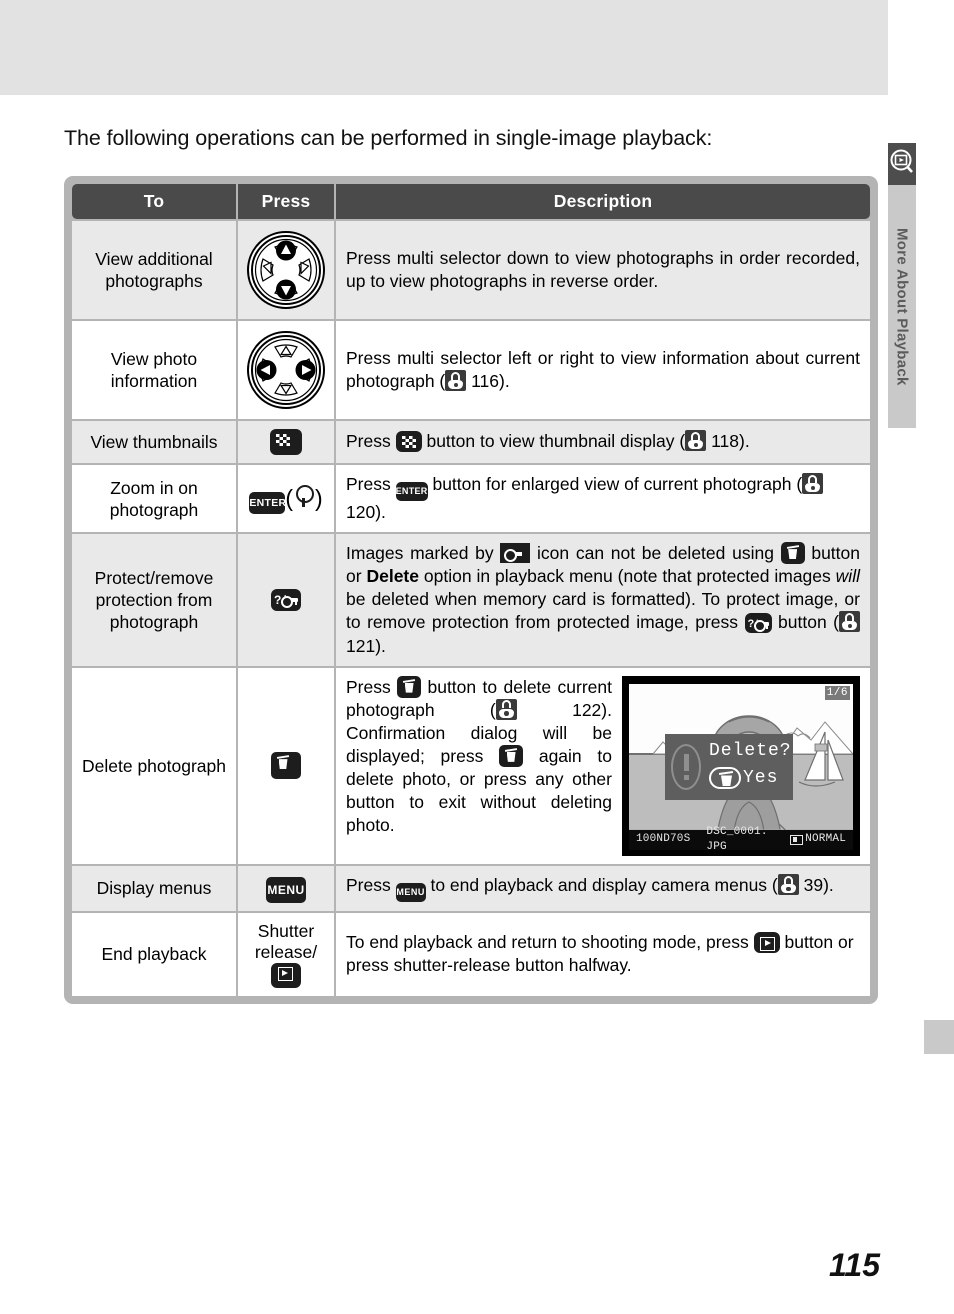  Describe the element at coordinates (423, 553) in the screenshot. I see `description-text: Images marked by` at that location.